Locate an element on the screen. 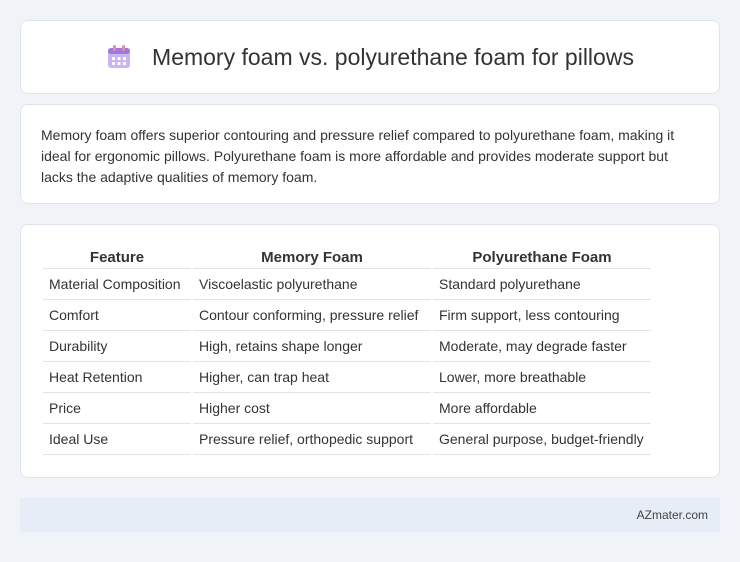 This screenshot has height=562, width=740. table-cell: Heat Retention is located at coordinates (117, 377).